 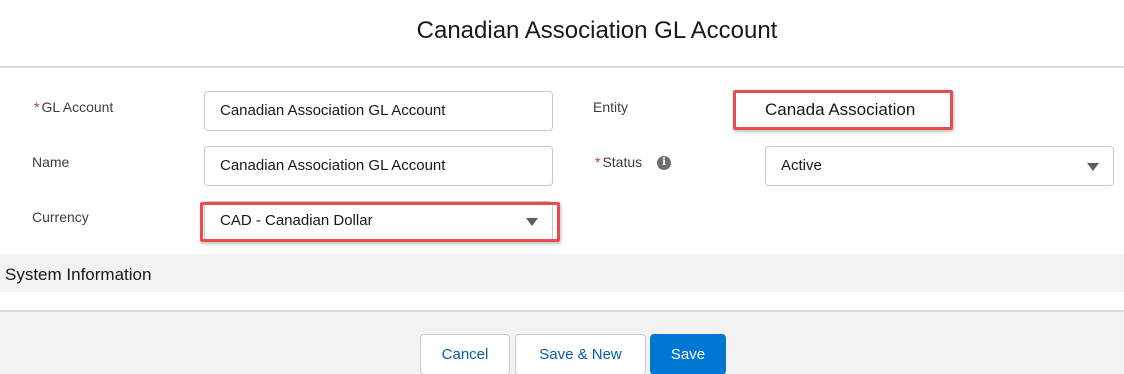 I want to click on name-label: Name, so click(x=51, y=162).